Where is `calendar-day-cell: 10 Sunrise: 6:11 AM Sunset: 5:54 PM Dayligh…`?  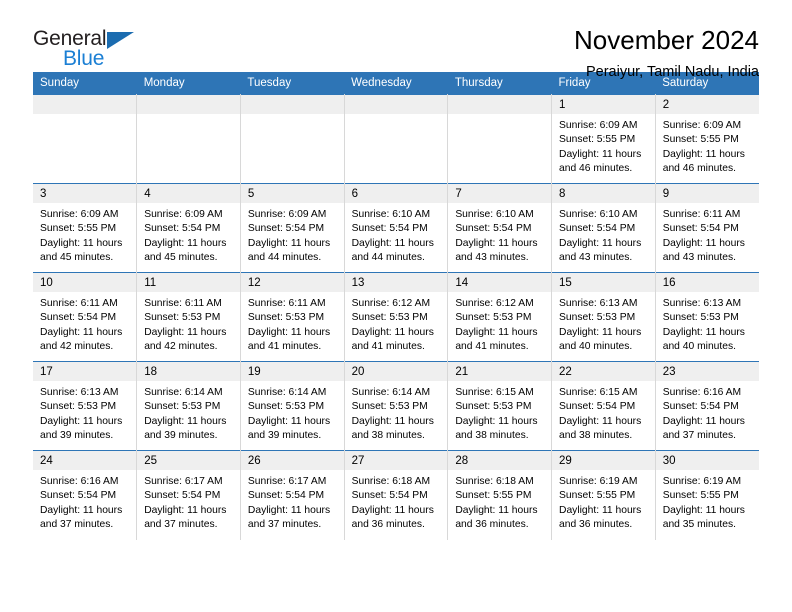 calendar-day-cell: 10 Sunrise: 6:11 AM Sunset: 5:54 PM Dayligh… is located at coordinates (85, 317).